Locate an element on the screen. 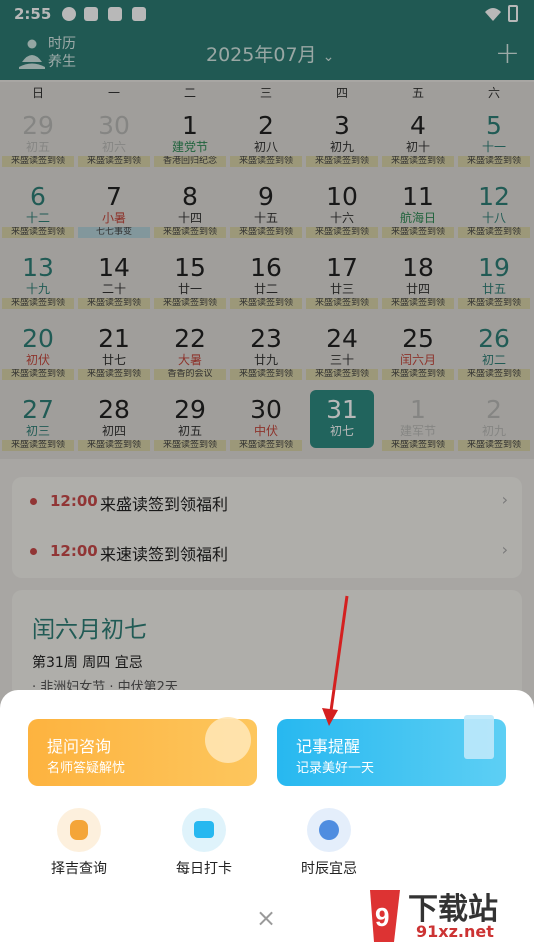 The height and width of the screenshot is (950, 534). camera-icon is located at coordinates (204, 830).